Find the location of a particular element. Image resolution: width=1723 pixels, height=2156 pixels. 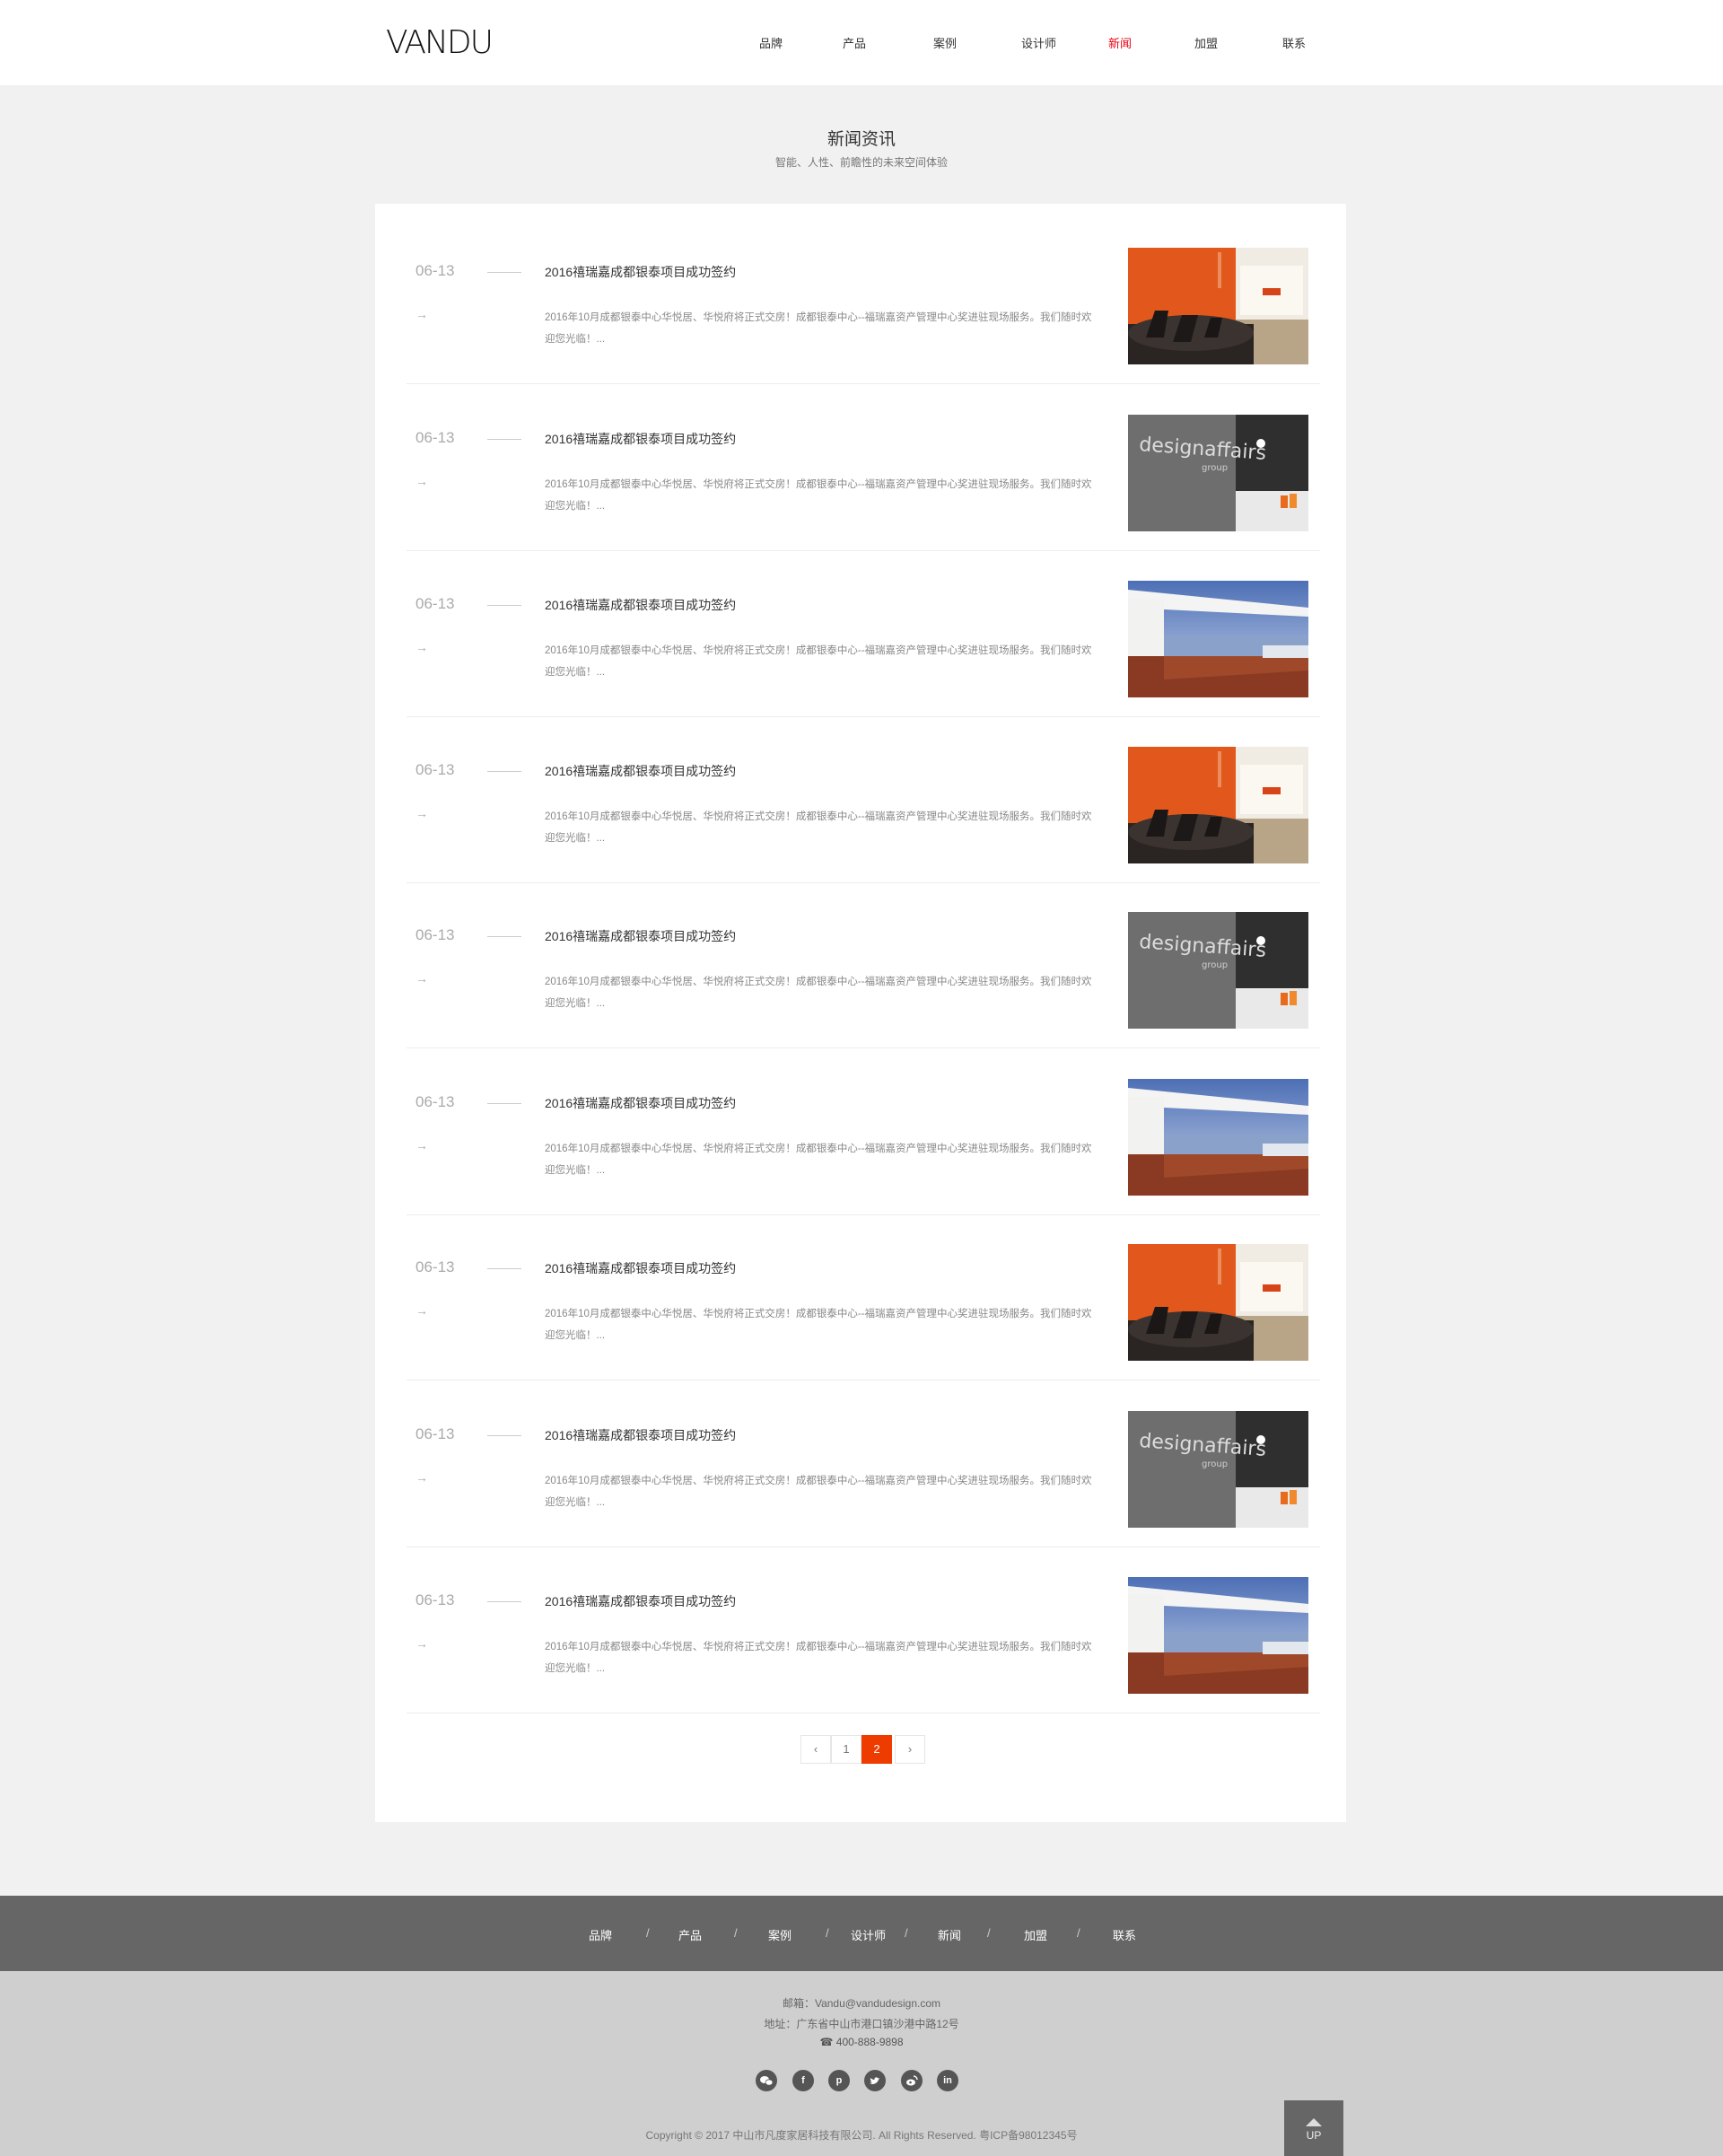

footer-nav-item-0: 品牌 is located at coordinates (600, 1934).